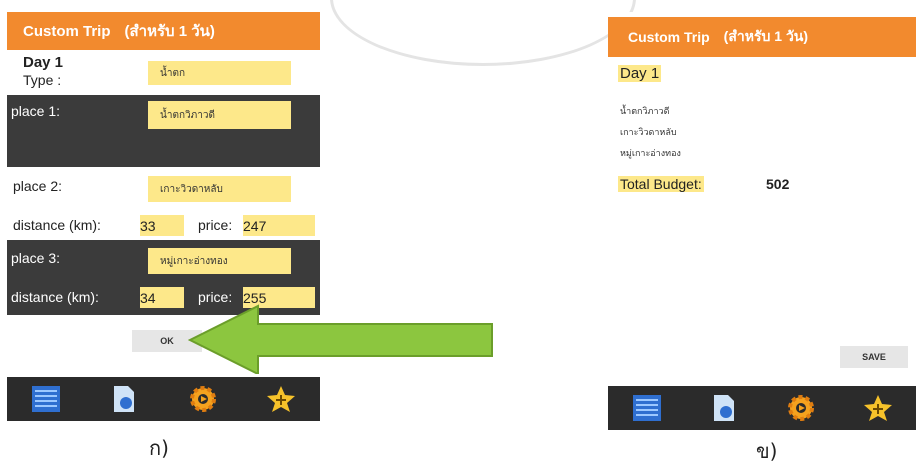 The height and width of the screenshot is (467, 916). Describe the element at coordinates (219, 73) in the screenshot. I see `type-field: น้ำตก` at that location.